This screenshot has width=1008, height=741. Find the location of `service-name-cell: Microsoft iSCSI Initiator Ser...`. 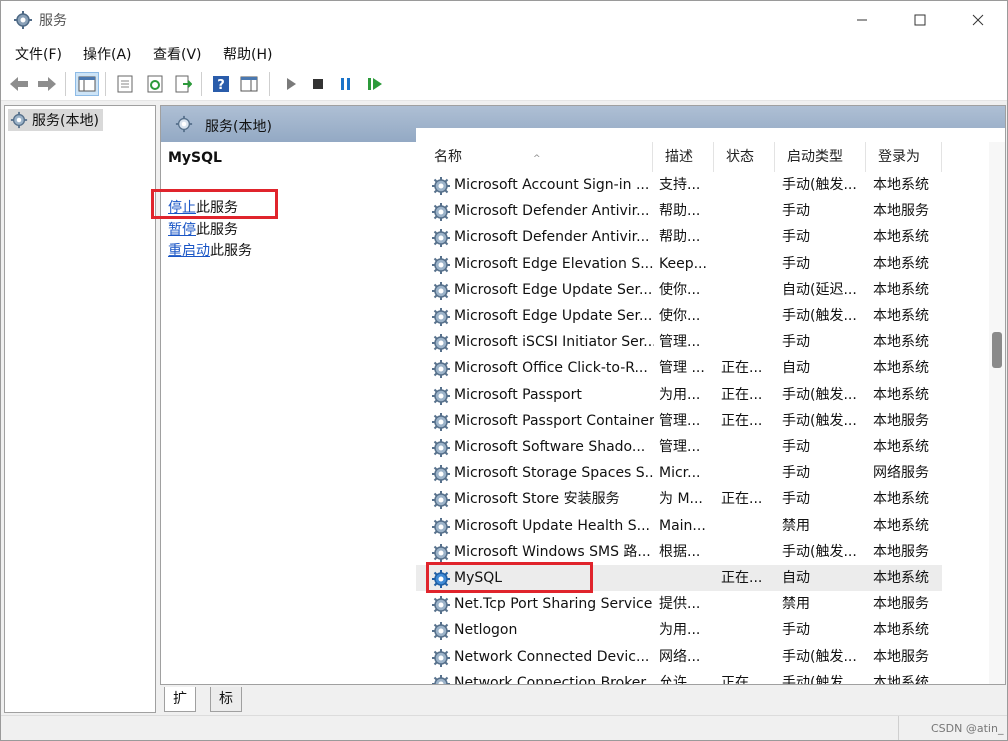

service-name-cell: Microsoft iSCSI Initiator Ser... is located at coordinates (554, 342).